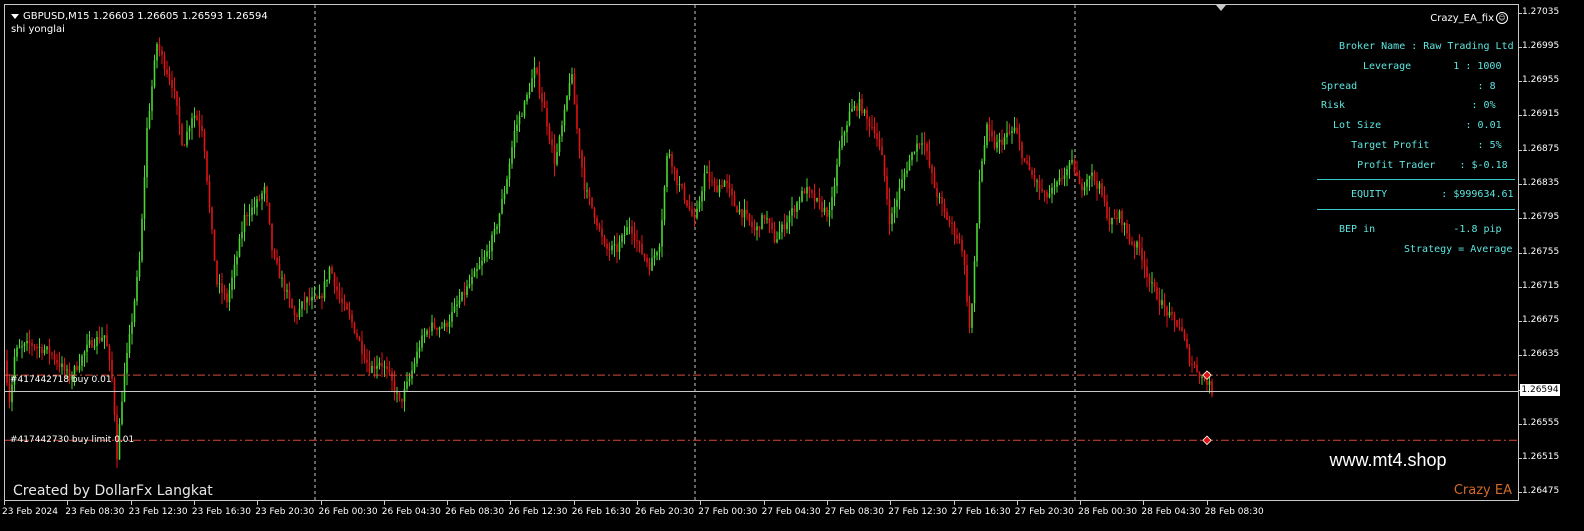 The width and height of the screenshot is (1584, 531). Describe the element at coordinates (1416, 209) in the screenshot. I see `panel-separator` at that location.